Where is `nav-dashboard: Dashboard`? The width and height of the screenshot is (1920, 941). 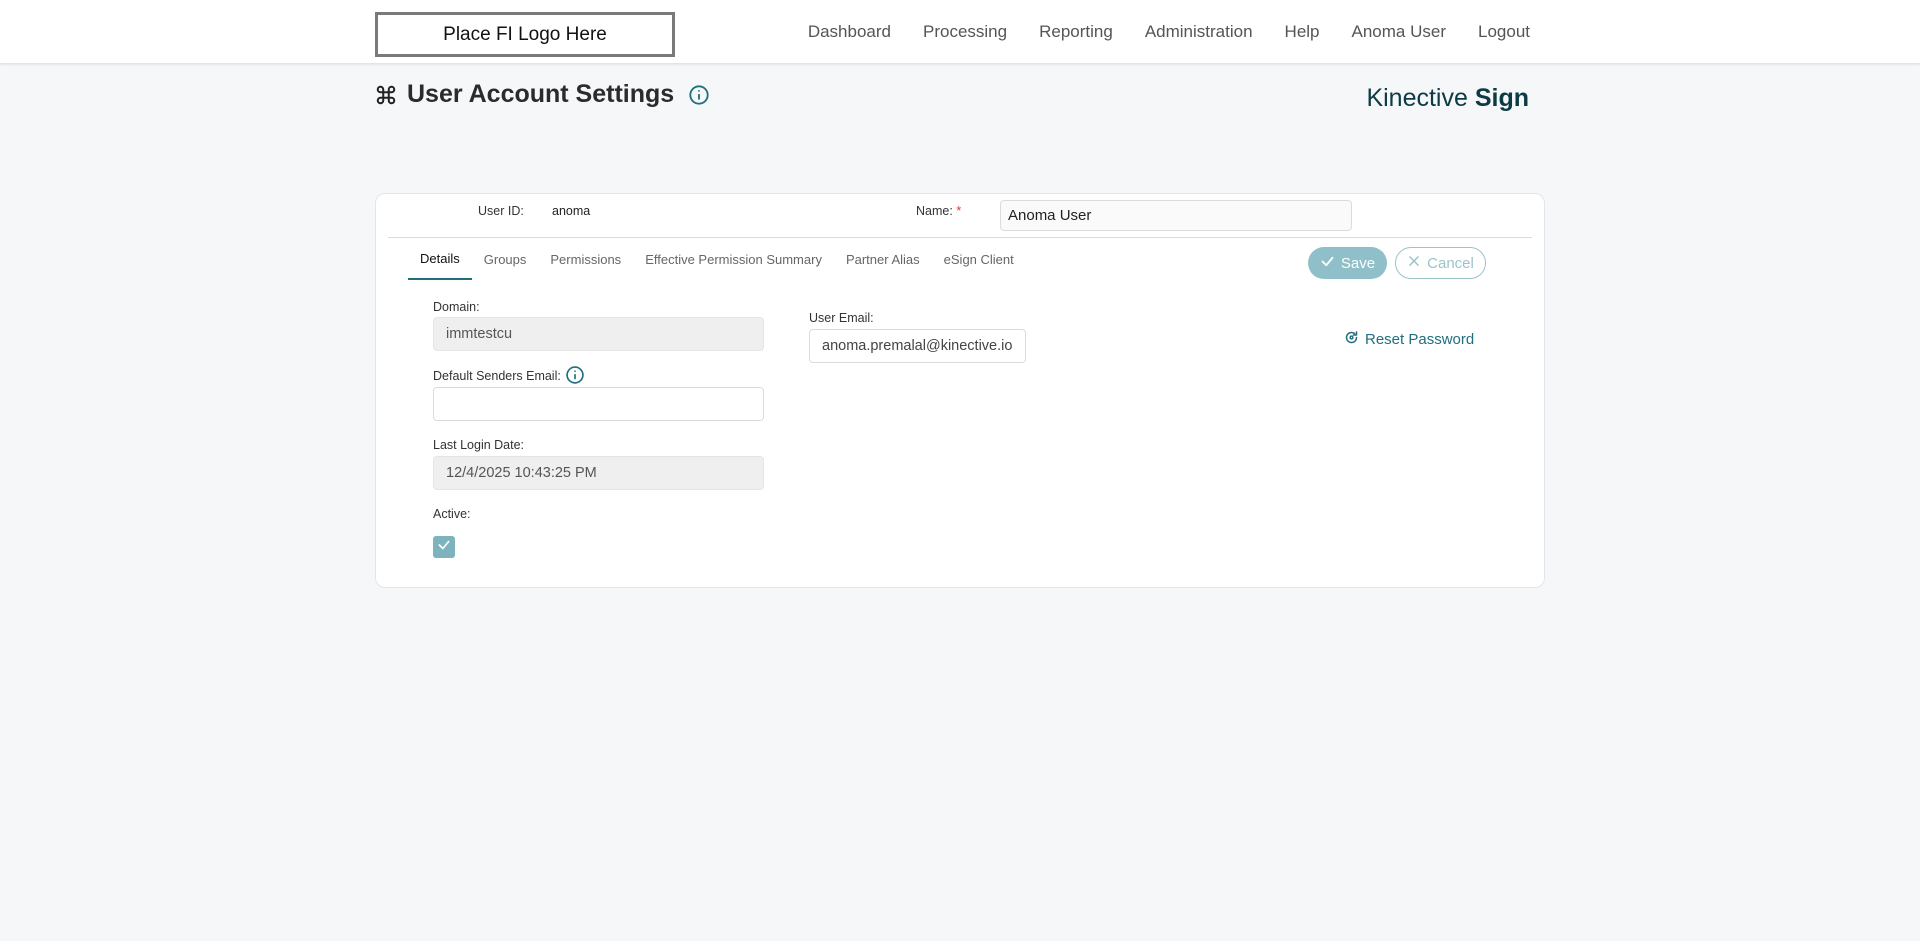
nav-dashboard: Dashboard is located at coordinates (849, 32).